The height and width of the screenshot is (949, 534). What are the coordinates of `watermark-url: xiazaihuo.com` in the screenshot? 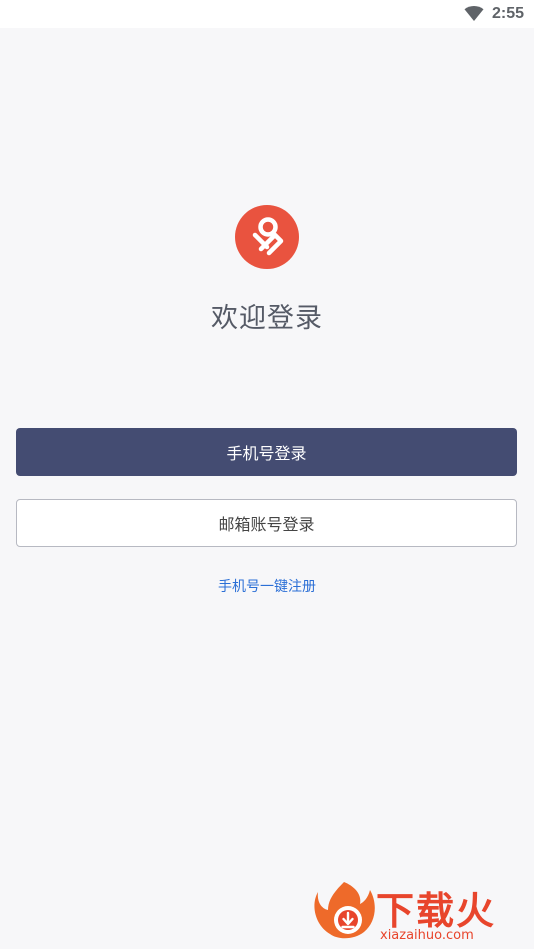 It's located at (427, 935).